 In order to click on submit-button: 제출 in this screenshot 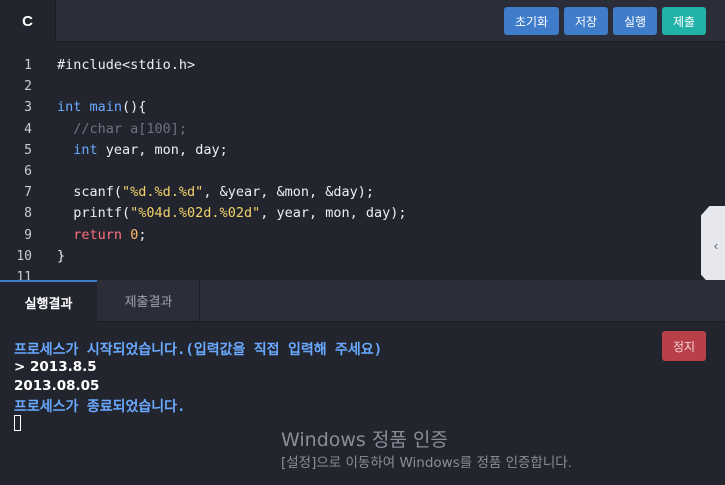, I will do `click(684, 21)`.